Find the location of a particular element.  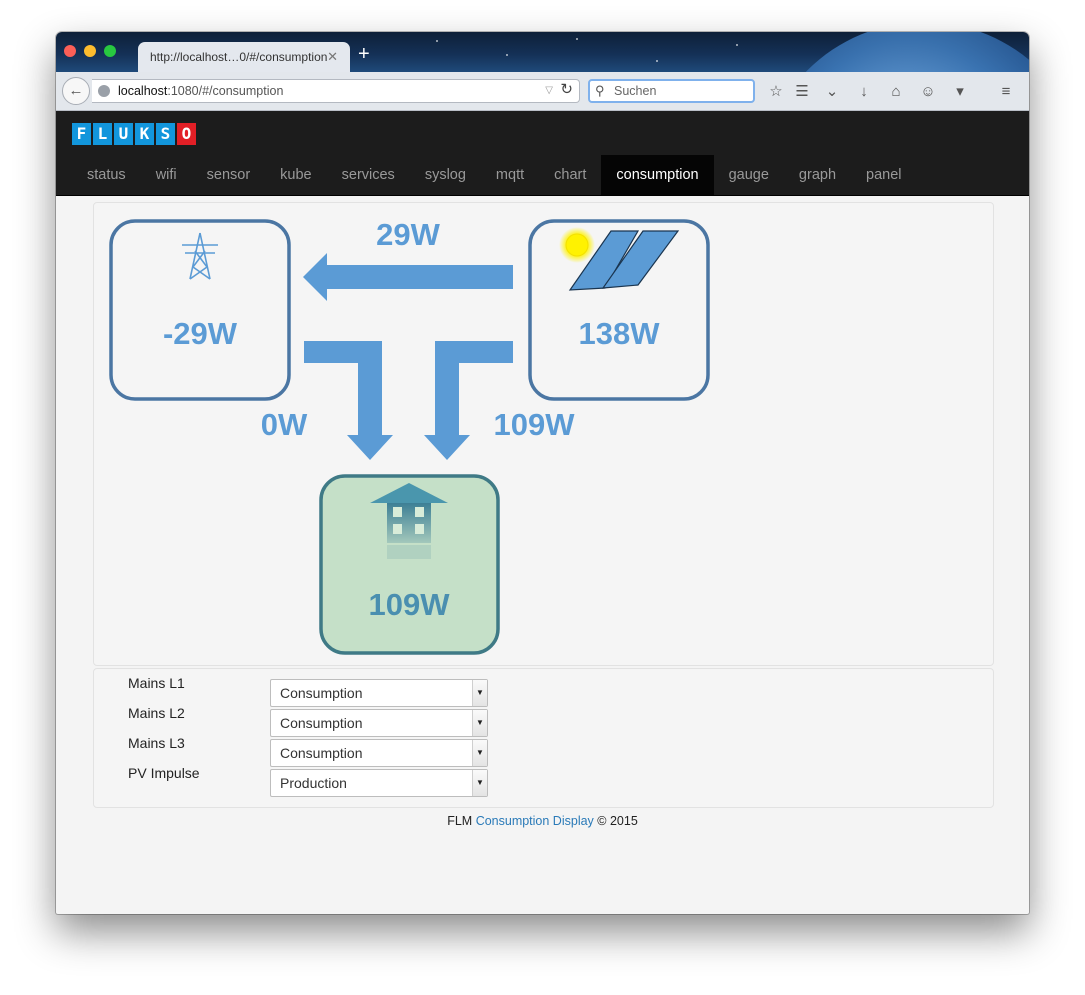

solar-power-value: 138W is located at coordinates (620, 333).